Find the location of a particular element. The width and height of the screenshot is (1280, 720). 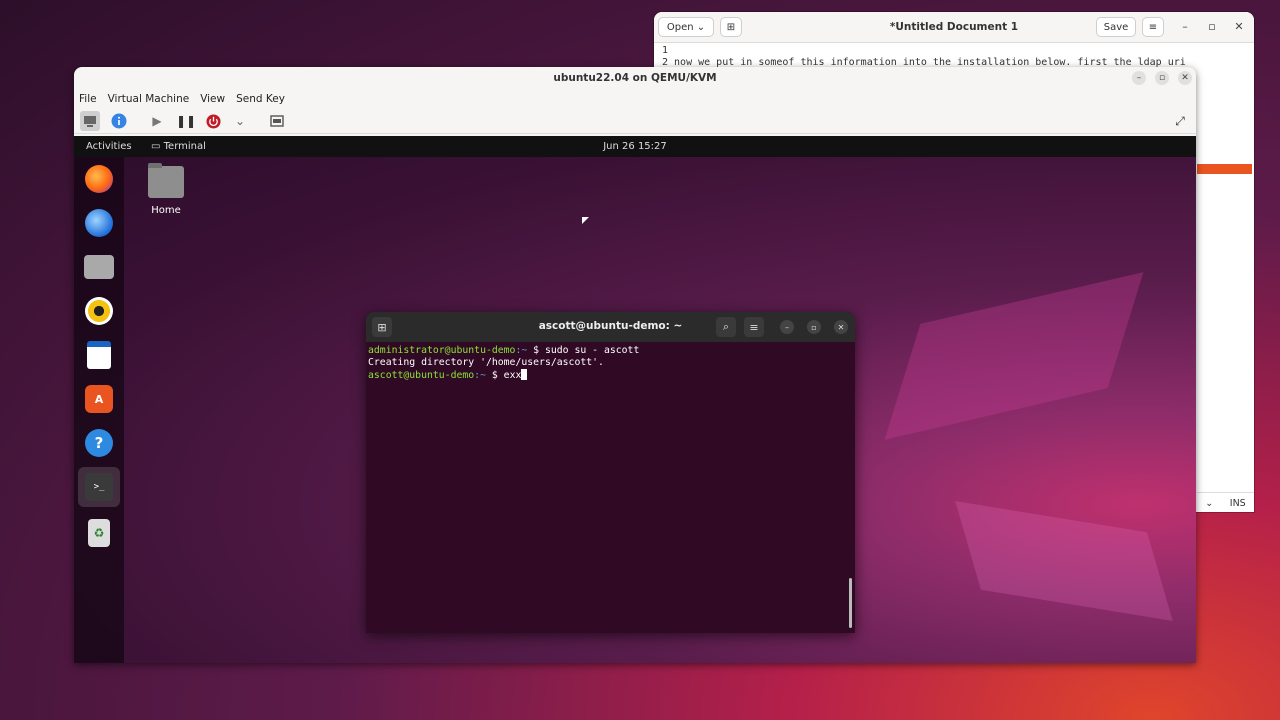

open-label: Open is located at coordinates (680, 27).